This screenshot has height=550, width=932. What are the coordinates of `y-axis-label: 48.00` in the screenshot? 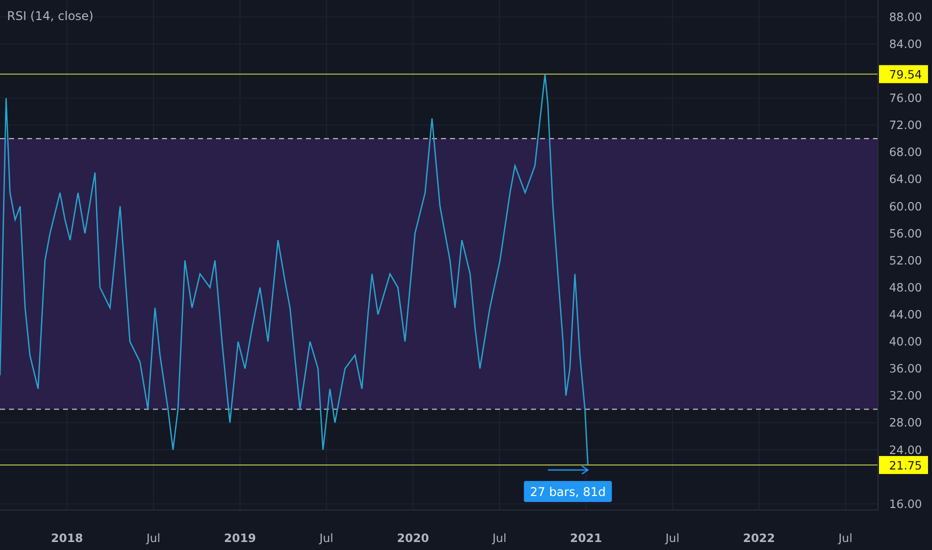 It's located at (905, 287).